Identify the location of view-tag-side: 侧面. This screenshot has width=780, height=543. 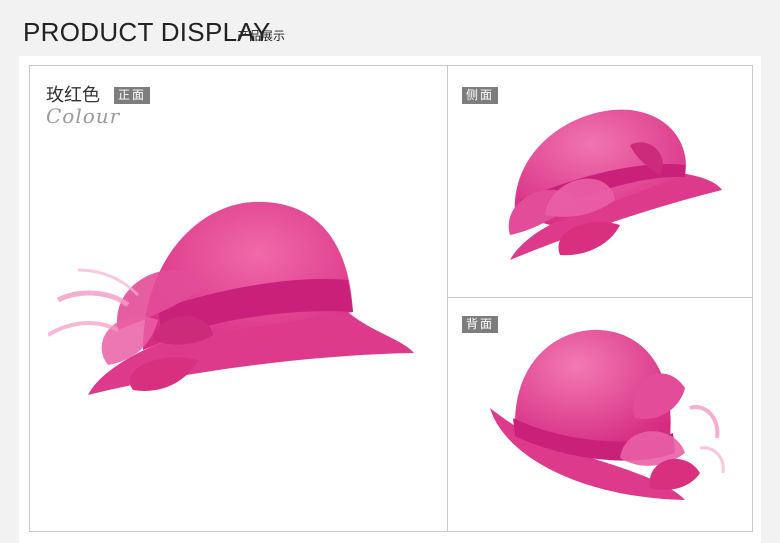
(480, 95).